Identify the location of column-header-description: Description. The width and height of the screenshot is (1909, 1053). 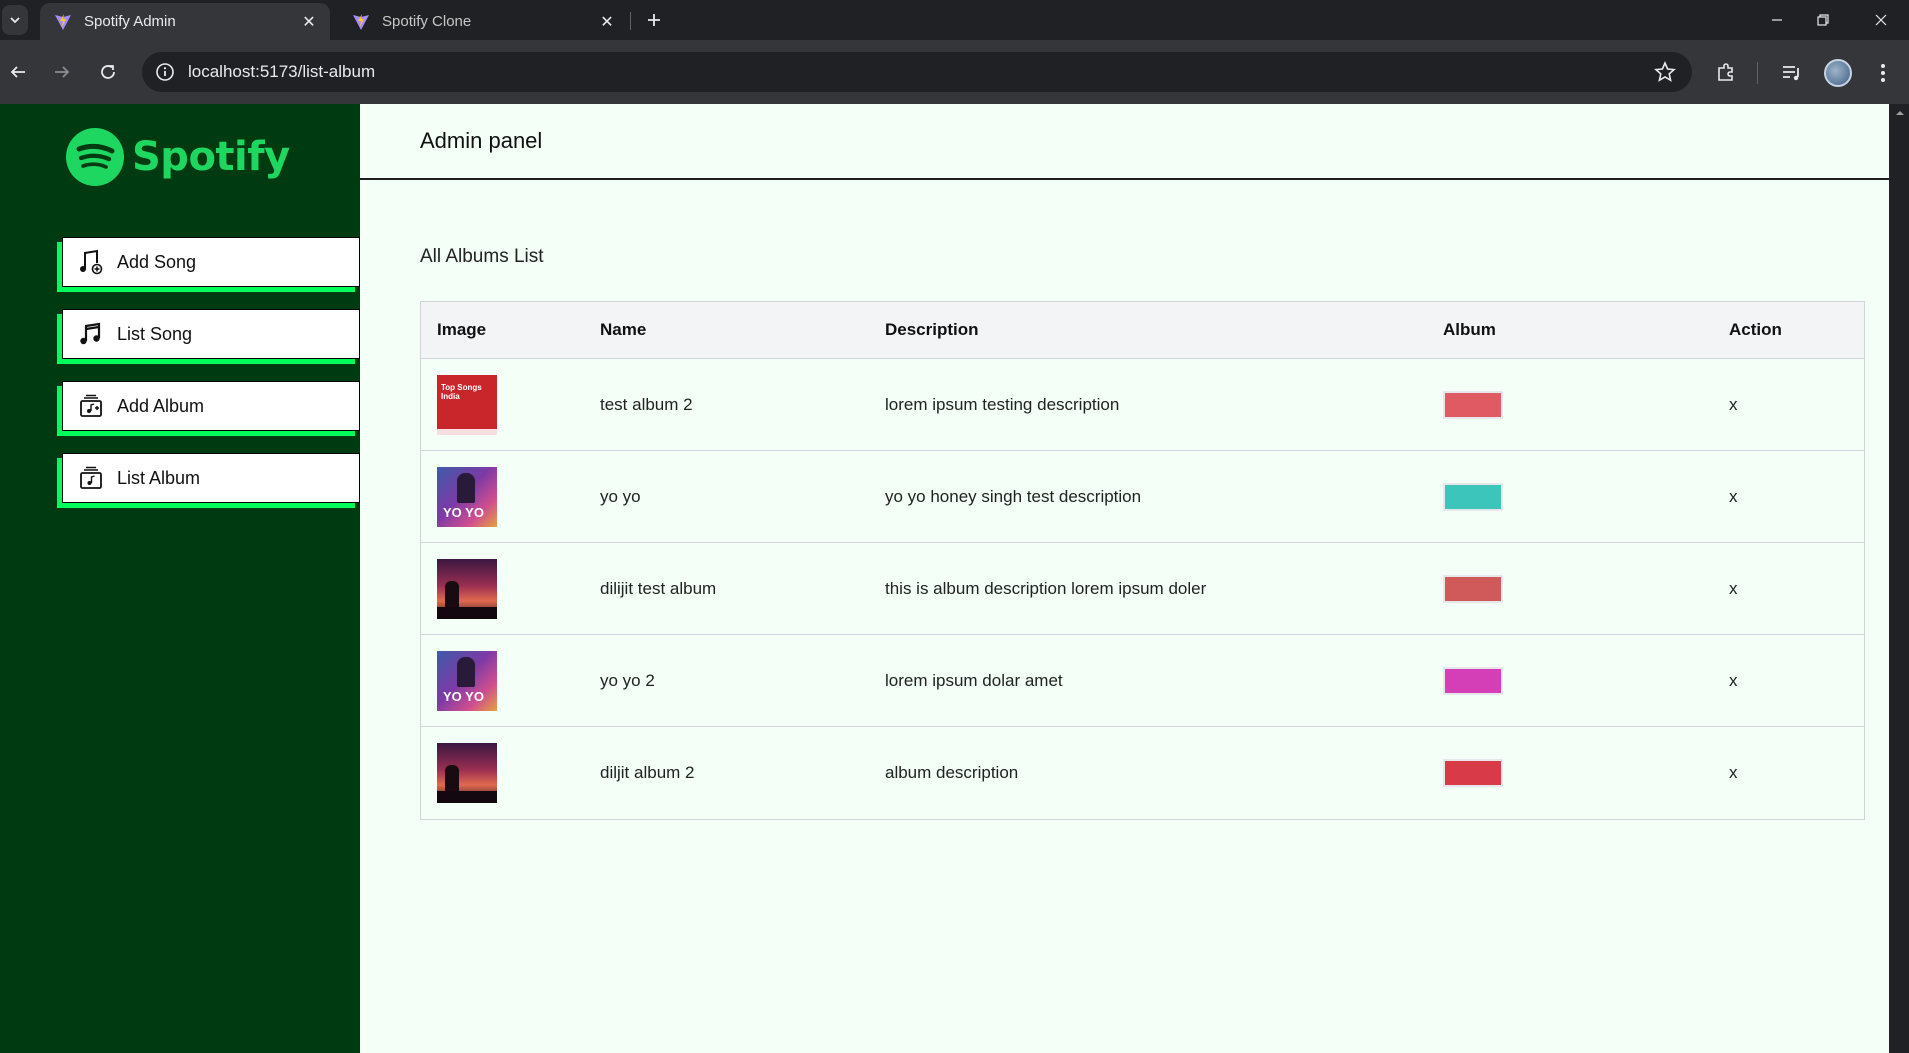
(932, 329).